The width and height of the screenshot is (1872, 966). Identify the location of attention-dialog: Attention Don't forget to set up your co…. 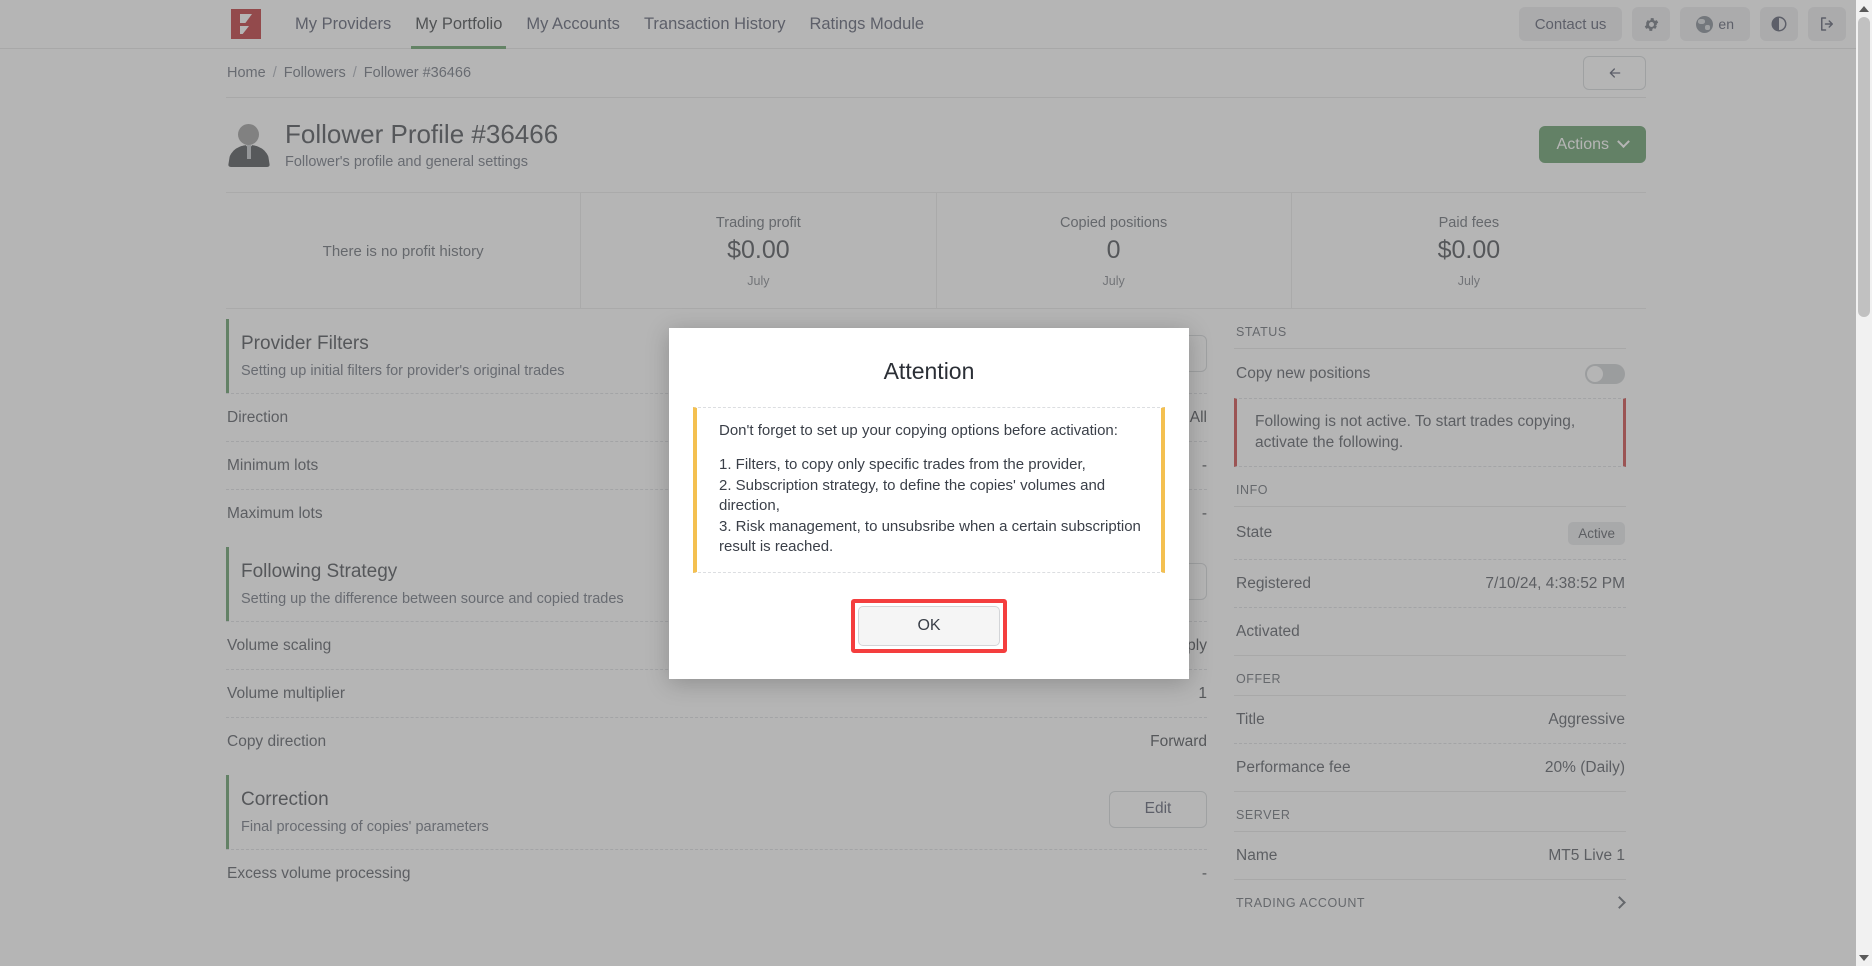
(929, 504).